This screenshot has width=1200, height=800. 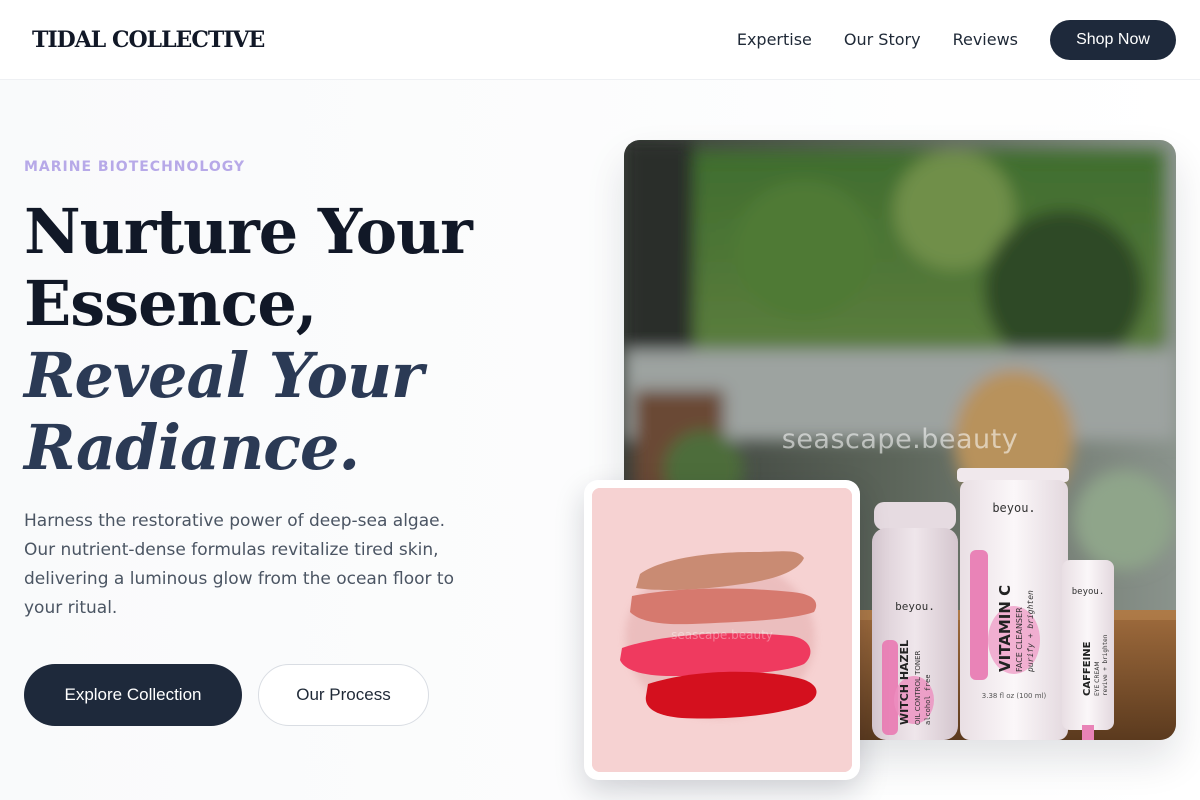 What do you see at coordinates (1019, 639) in the screenshot?
I see `svg-text: FACE CLEANSER` at bounding box center [1019, 639].